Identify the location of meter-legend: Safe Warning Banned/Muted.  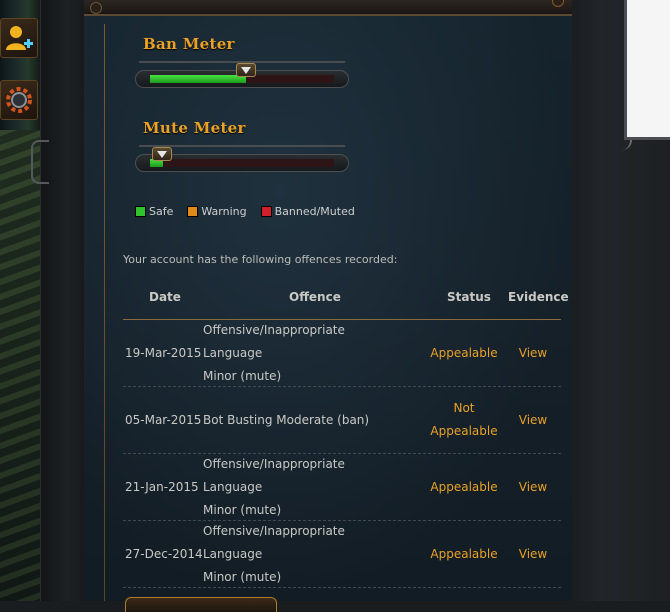
(245, 211).